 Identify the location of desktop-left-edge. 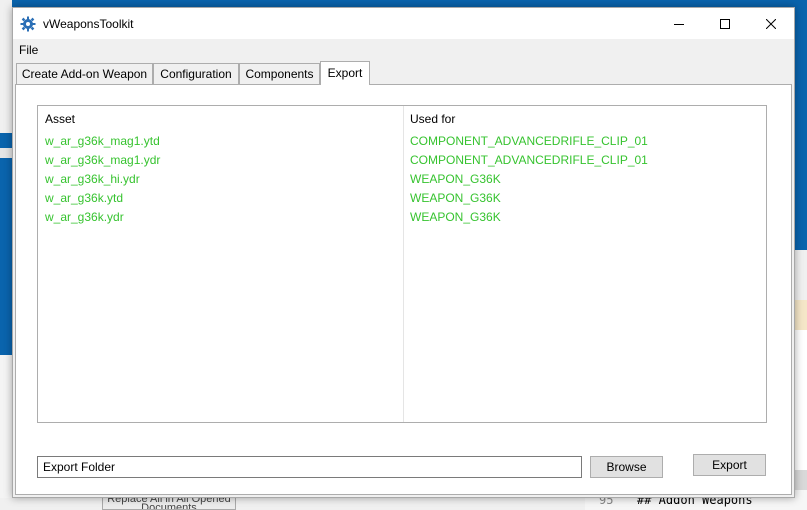
(6, 255).